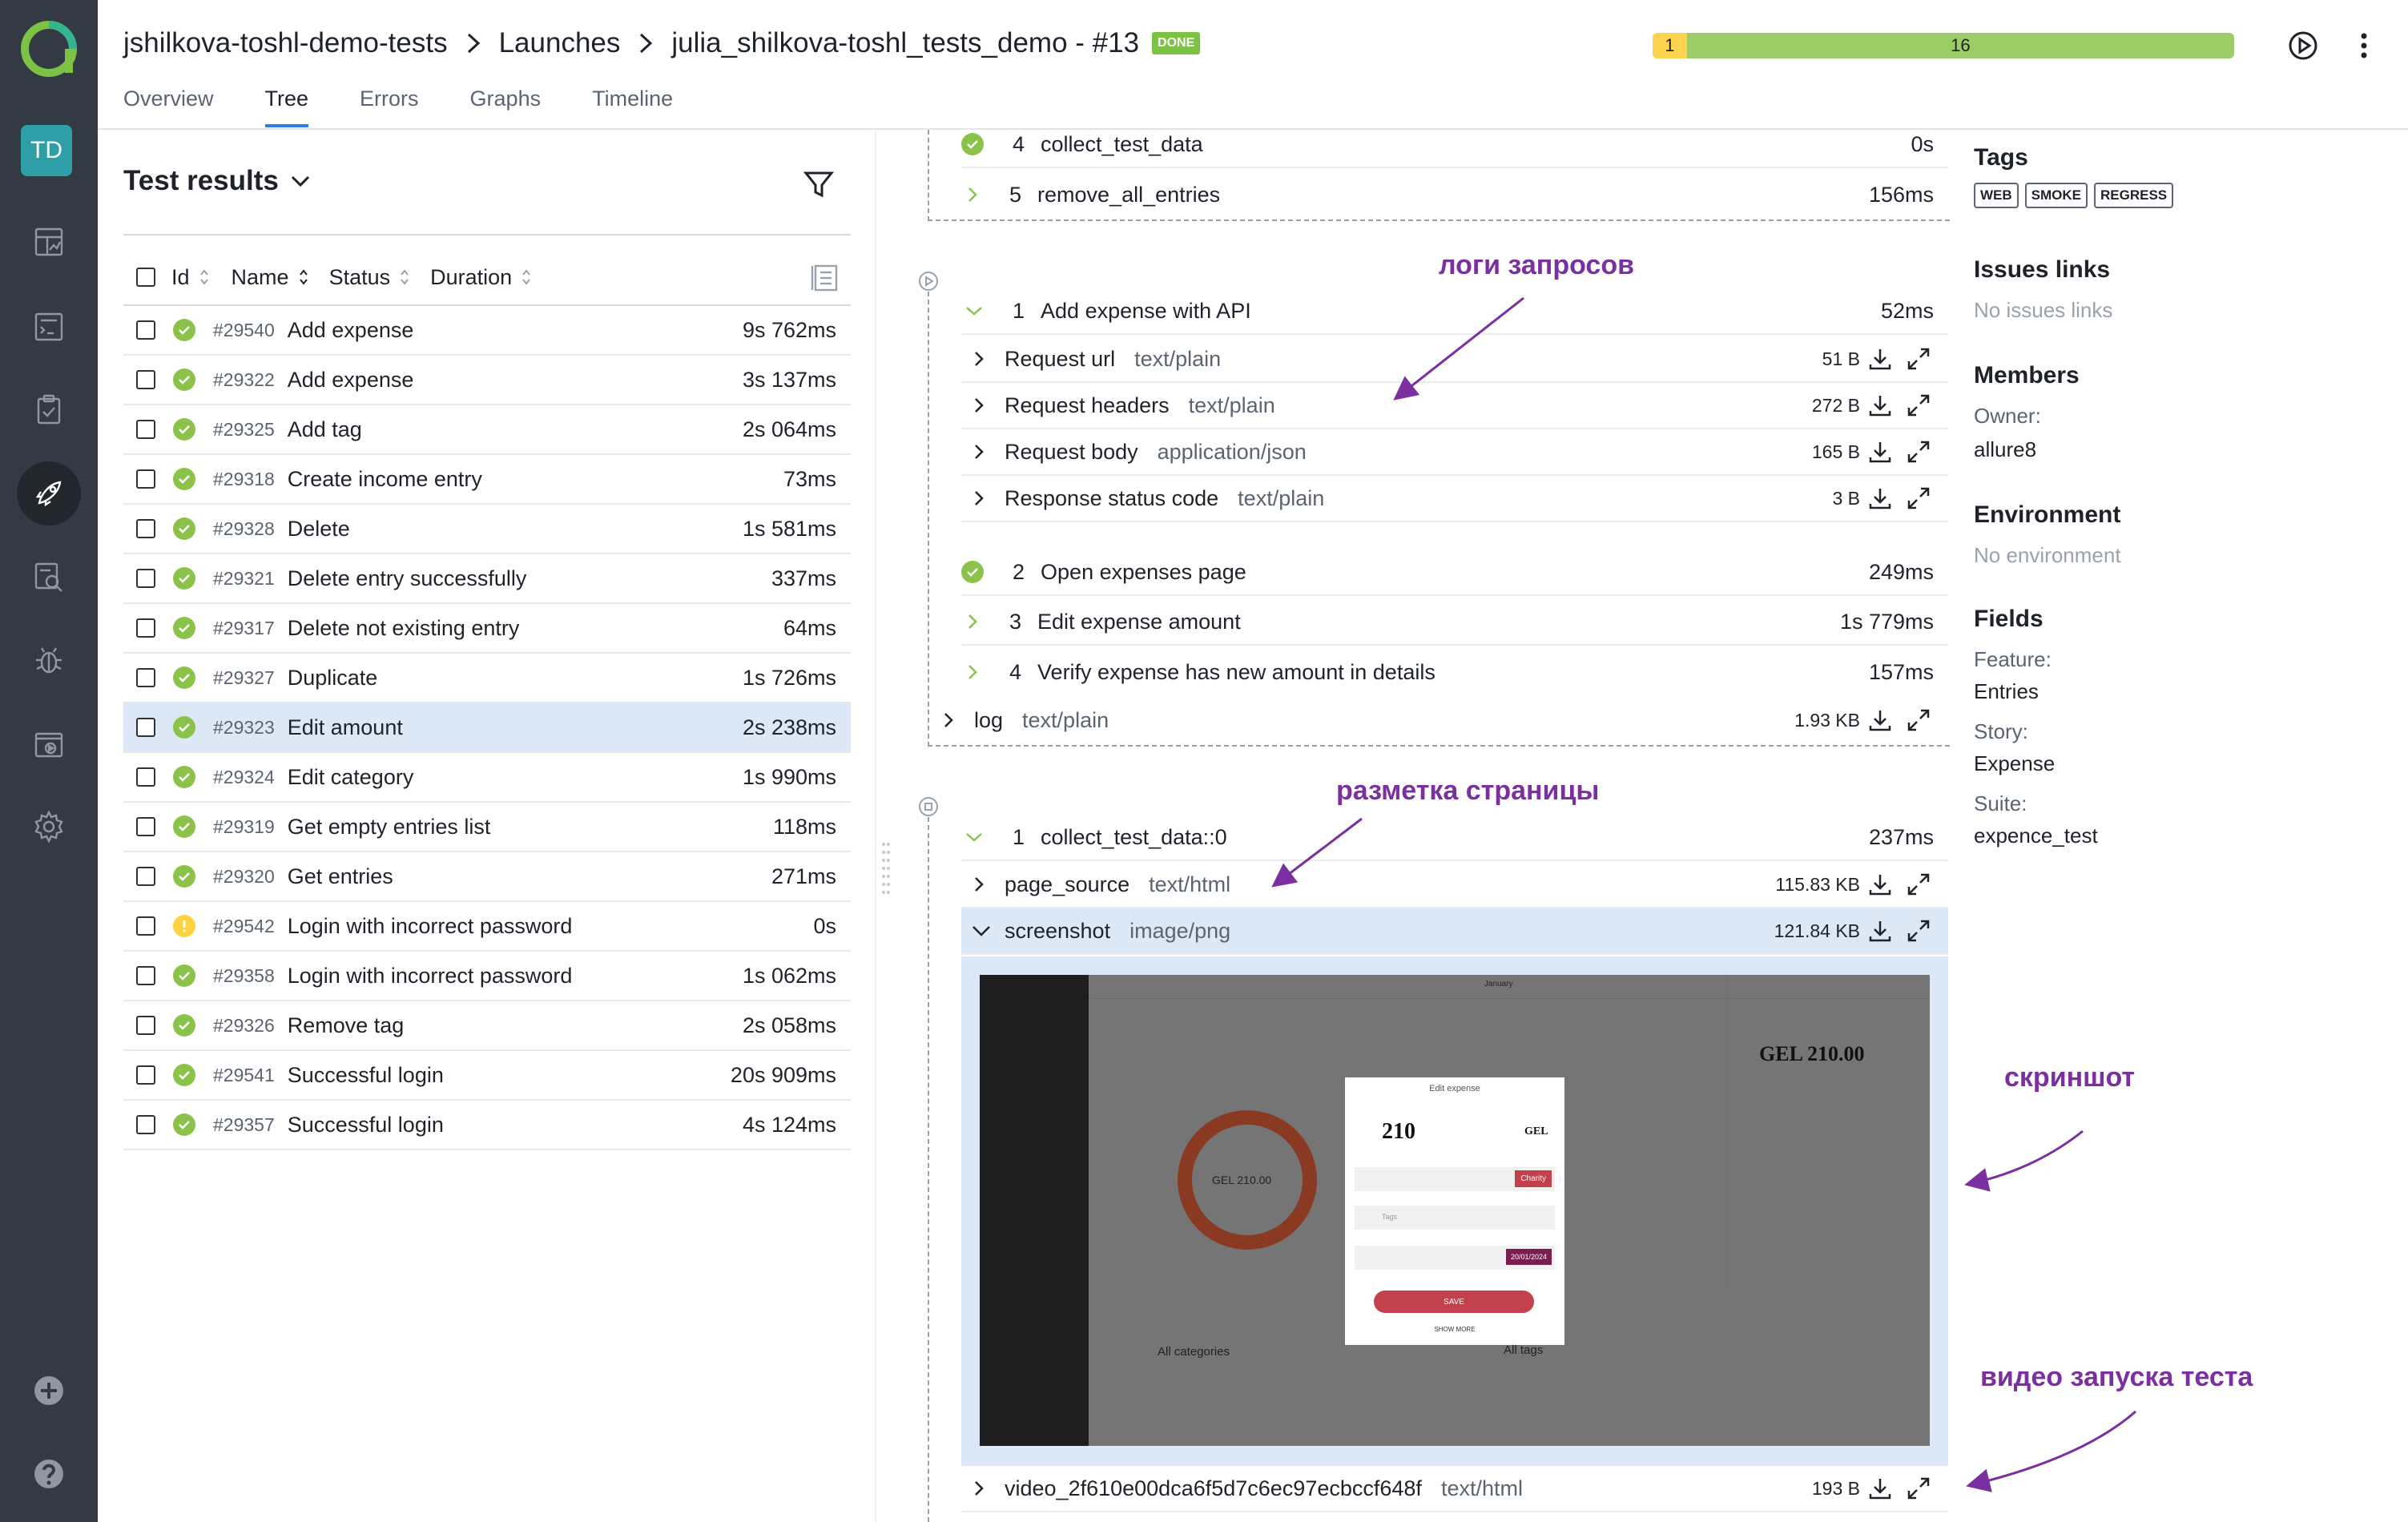  What do you see at coordinates (1454, 932) in the screenshot?
I see `attachment-row: screenshot image/png 121.84 KB` at bounding box center [1454, 932].